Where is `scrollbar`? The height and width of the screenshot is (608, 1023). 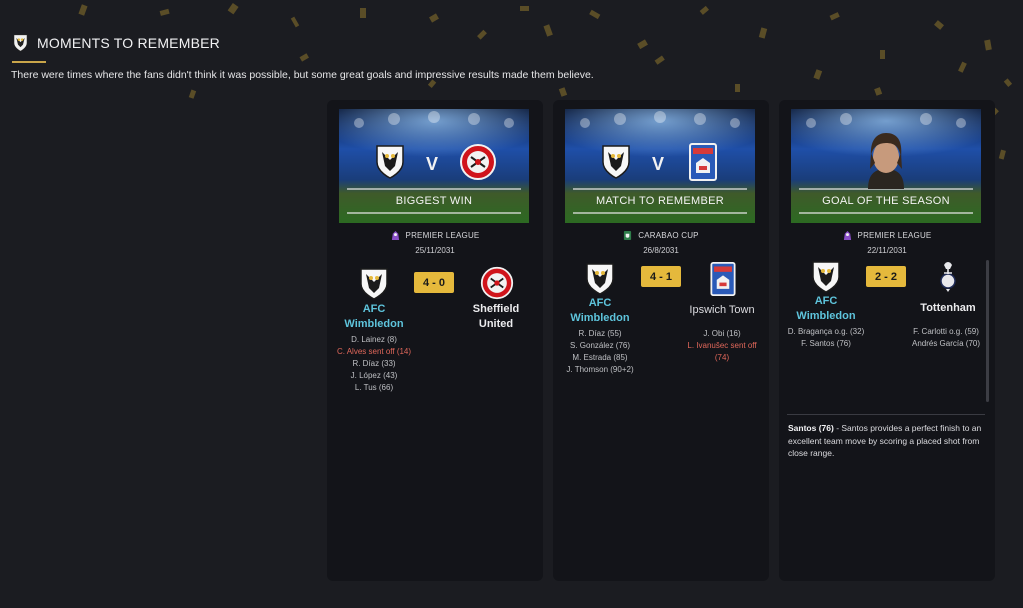
scrollbar is located at coordinates (987, 331).